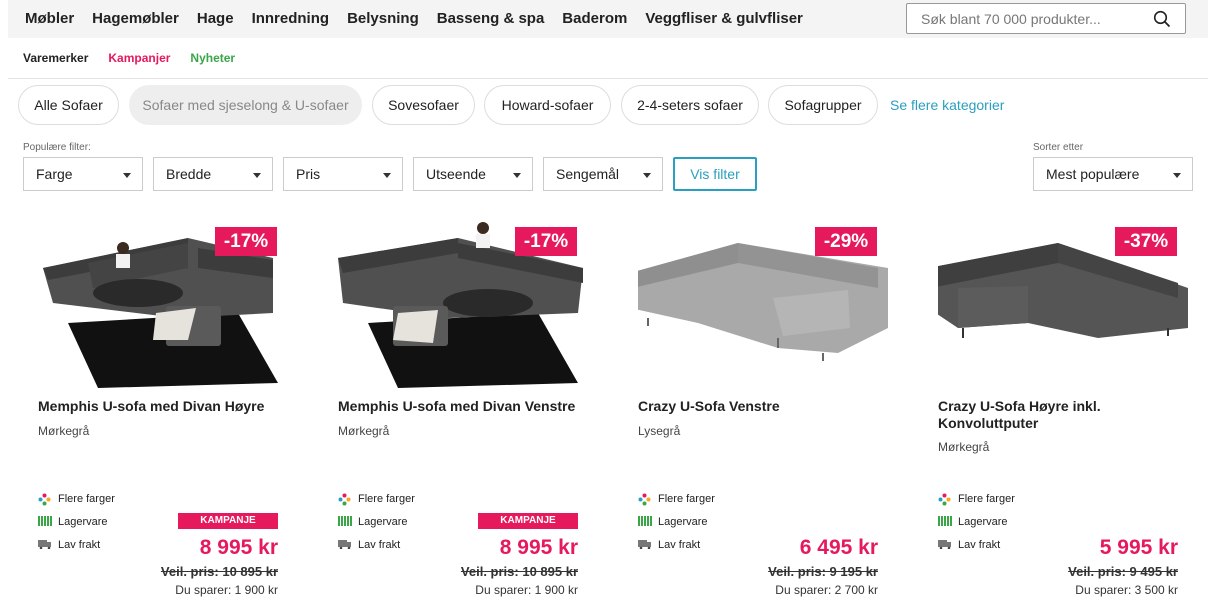  What do you see at coordinates (846, 241) in the screenshot?
I see `discount-badge: -29%` at bounding box center [846, 241].